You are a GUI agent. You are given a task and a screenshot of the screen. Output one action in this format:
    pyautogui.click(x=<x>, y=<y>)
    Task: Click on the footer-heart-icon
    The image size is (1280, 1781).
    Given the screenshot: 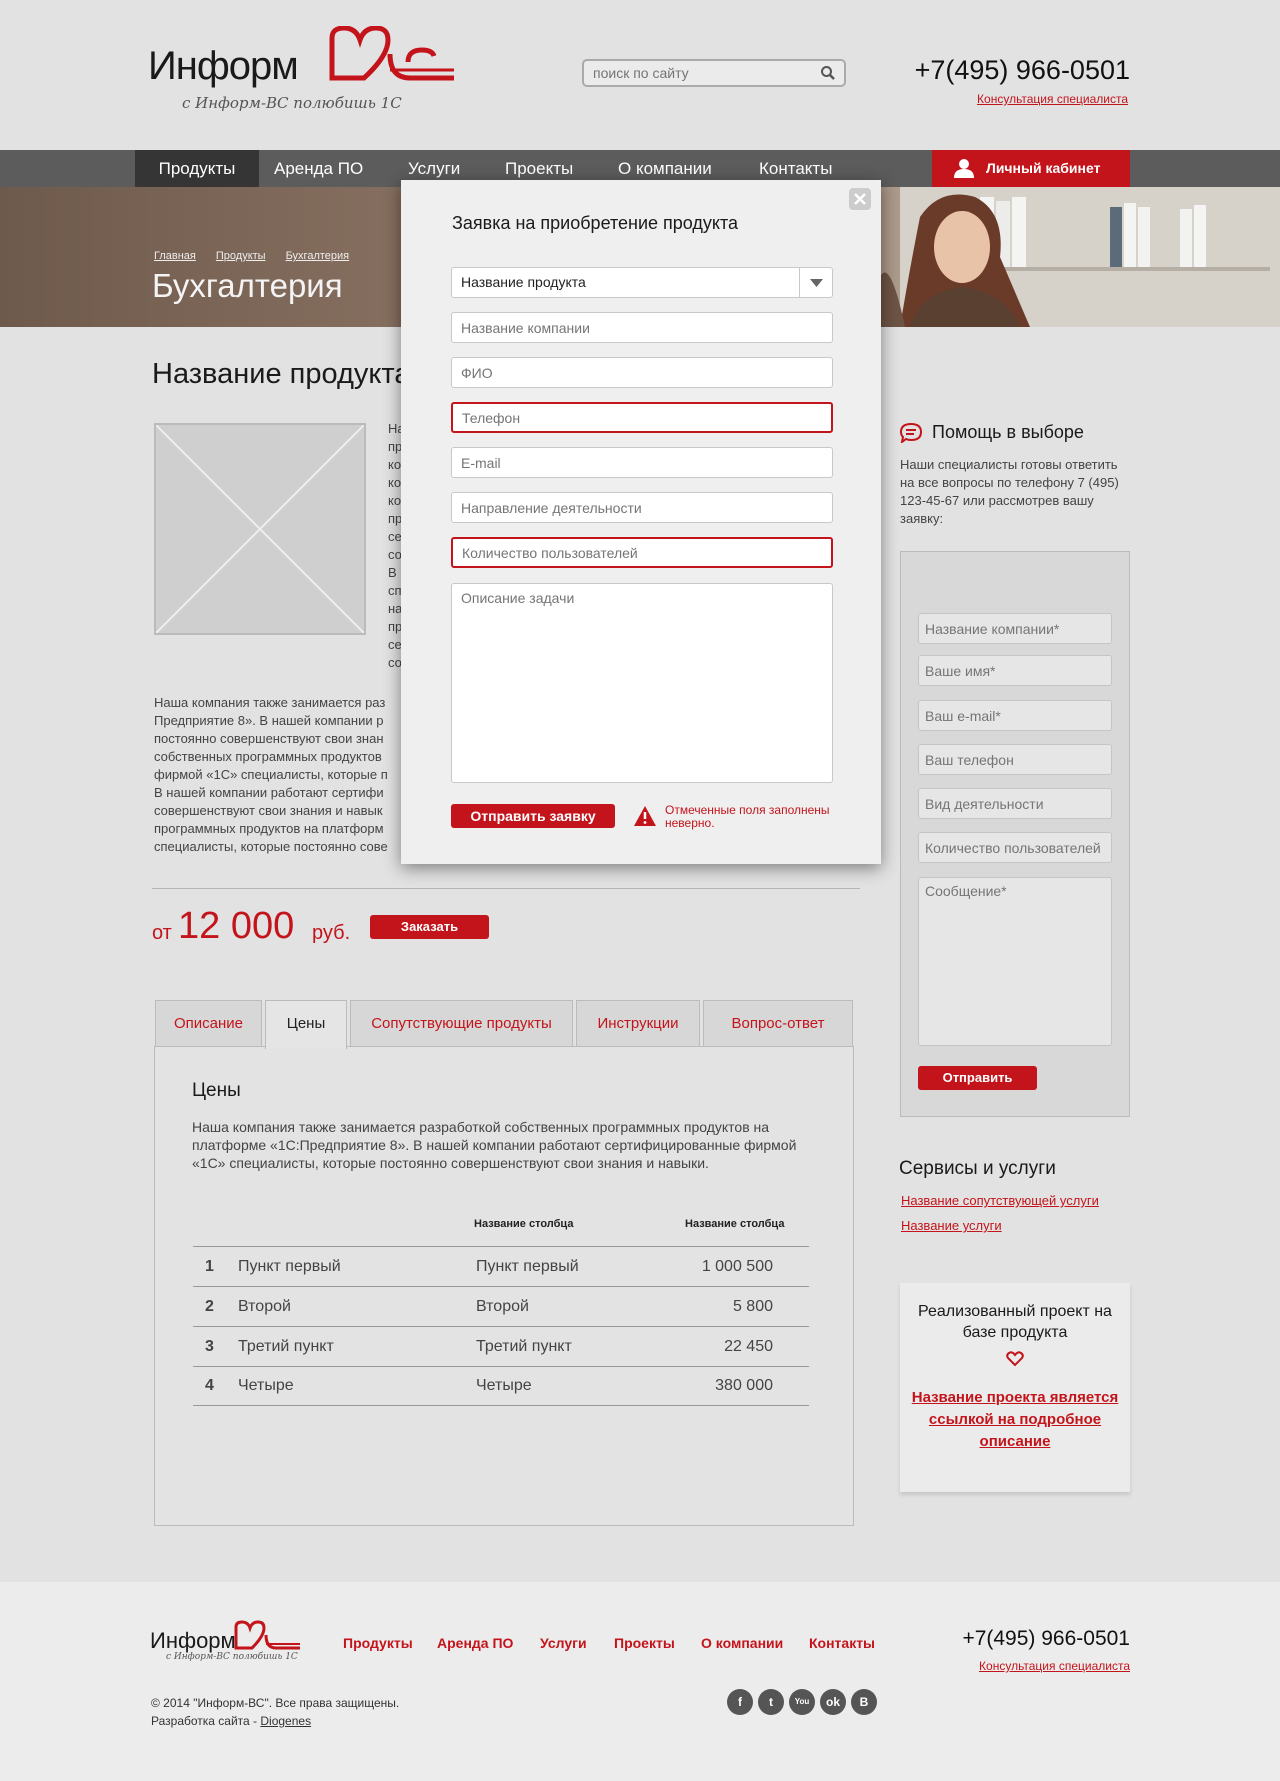 What is the action you would take?
    pyautogui.click(x=267, y=1635)
    